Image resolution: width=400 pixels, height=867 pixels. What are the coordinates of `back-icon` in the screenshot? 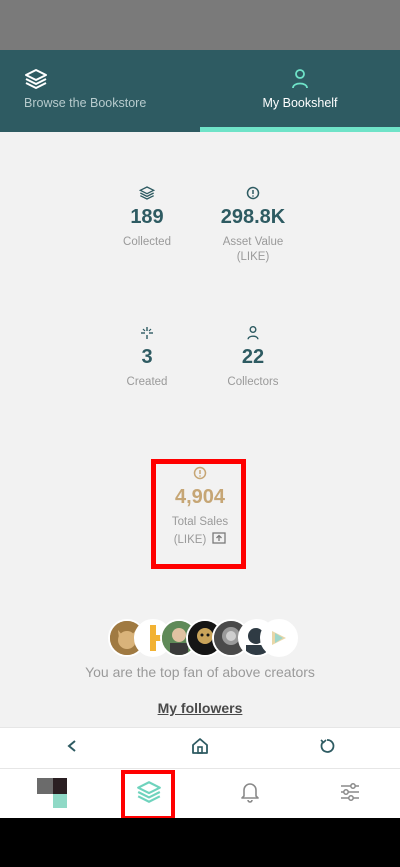 It's located at (72, 748).